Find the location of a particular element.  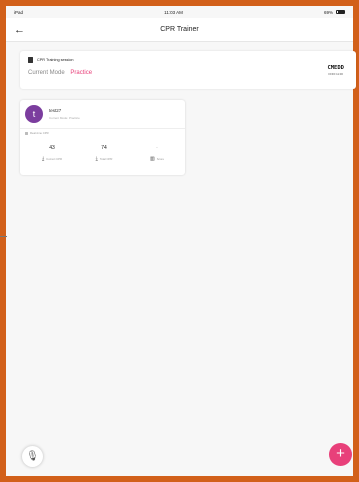

user-subtitle: Current Mode: Practice is located at coordinates (64, 118).